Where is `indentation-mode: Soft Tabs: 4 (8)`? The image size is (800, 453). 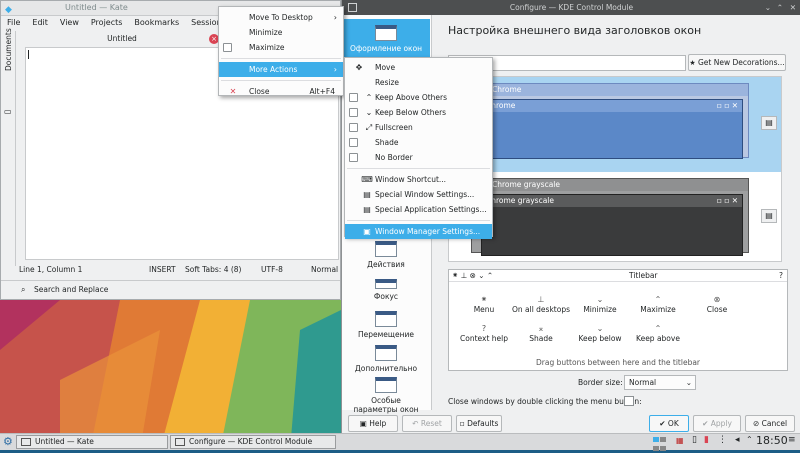 indentation-mode: Soft Tabs: 4 (8) is located at coordinates (213, 269).